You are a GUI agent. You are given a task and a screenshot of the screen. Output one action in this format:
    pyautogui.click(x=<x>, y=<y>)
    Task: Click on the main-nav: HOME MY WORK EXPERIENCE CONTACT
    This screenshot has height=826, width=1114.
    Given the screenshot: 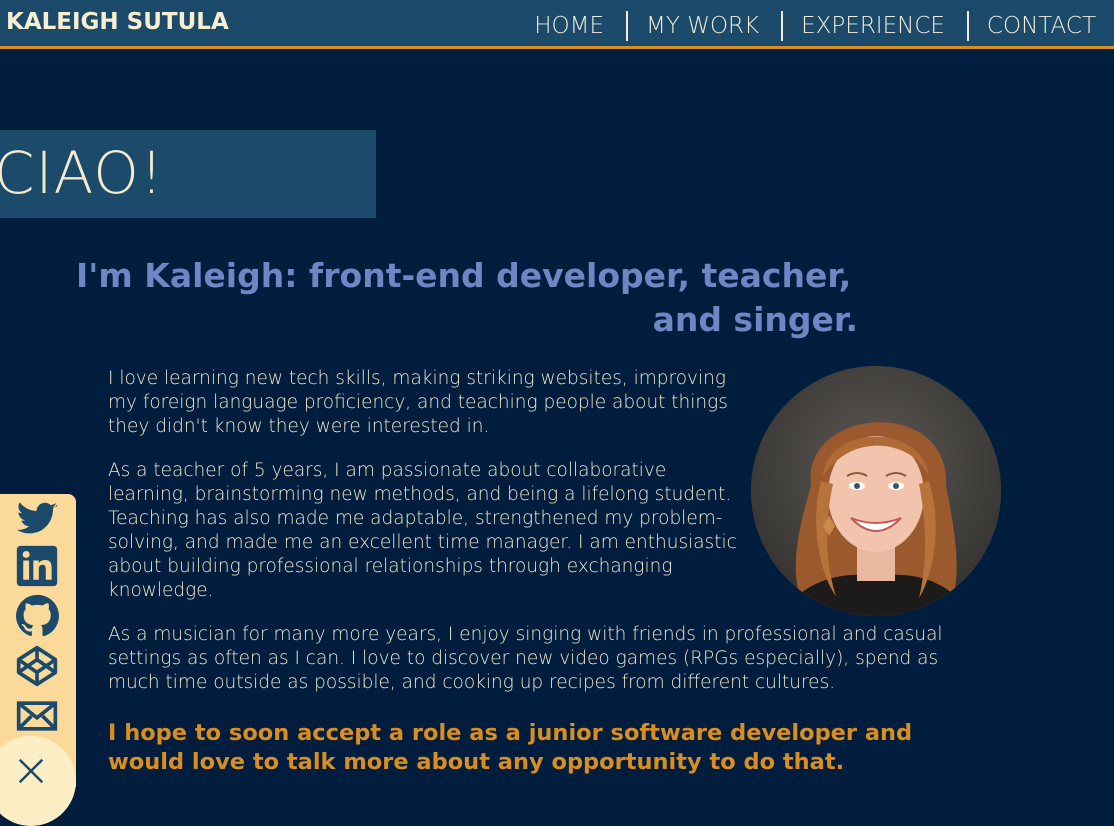 What is the action you would take?
    pyautogui.click(x=824, y=23)
    